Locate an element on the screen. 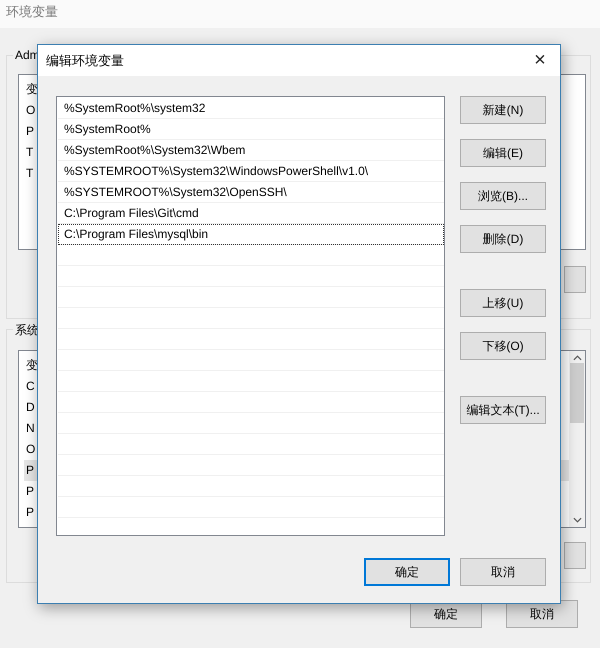 The width and height of the screenshot is (600, 648). path-item: %SystemRoot% is located at coordinates (251, 129).